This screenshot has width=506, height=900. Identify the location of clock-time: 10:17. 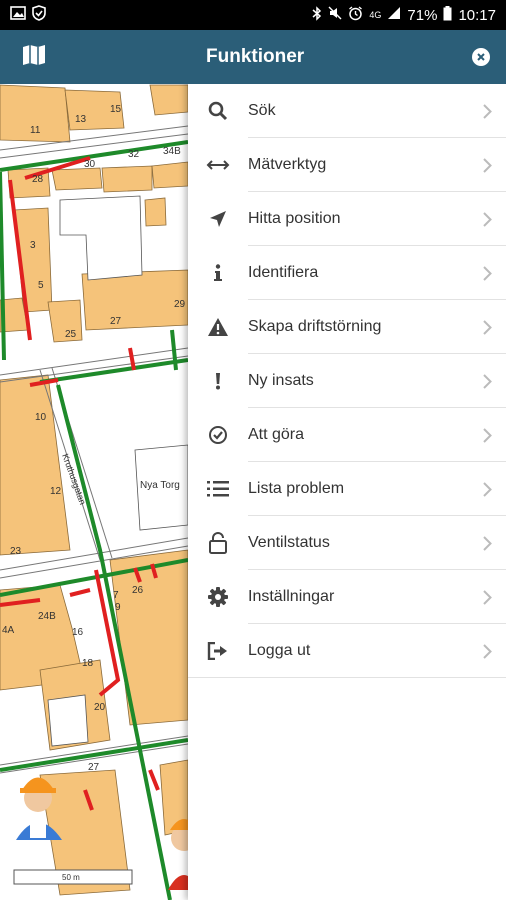
(477, 15).